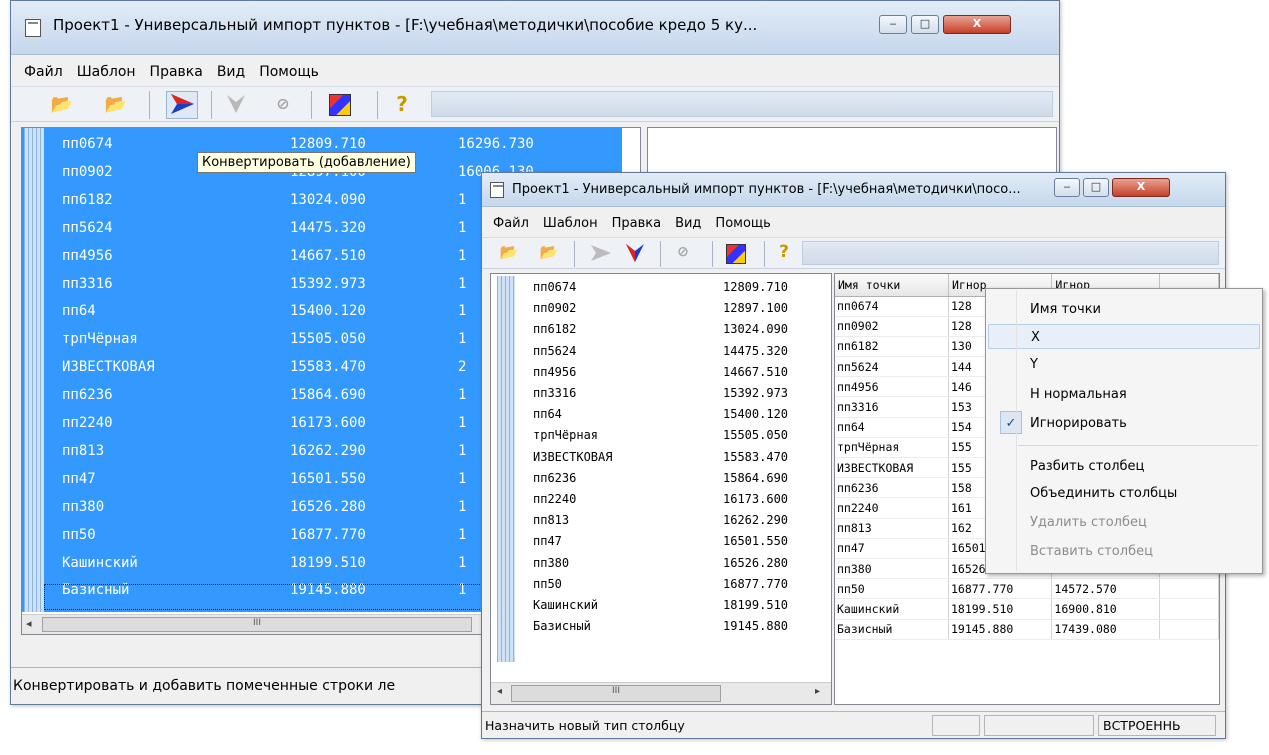 The height and width of the screenshot is (755, 1269). Describe the element at coordinates (1124, 493) in the screenshot. I see `ctx-item-6: Объединить столбцы` at that location.